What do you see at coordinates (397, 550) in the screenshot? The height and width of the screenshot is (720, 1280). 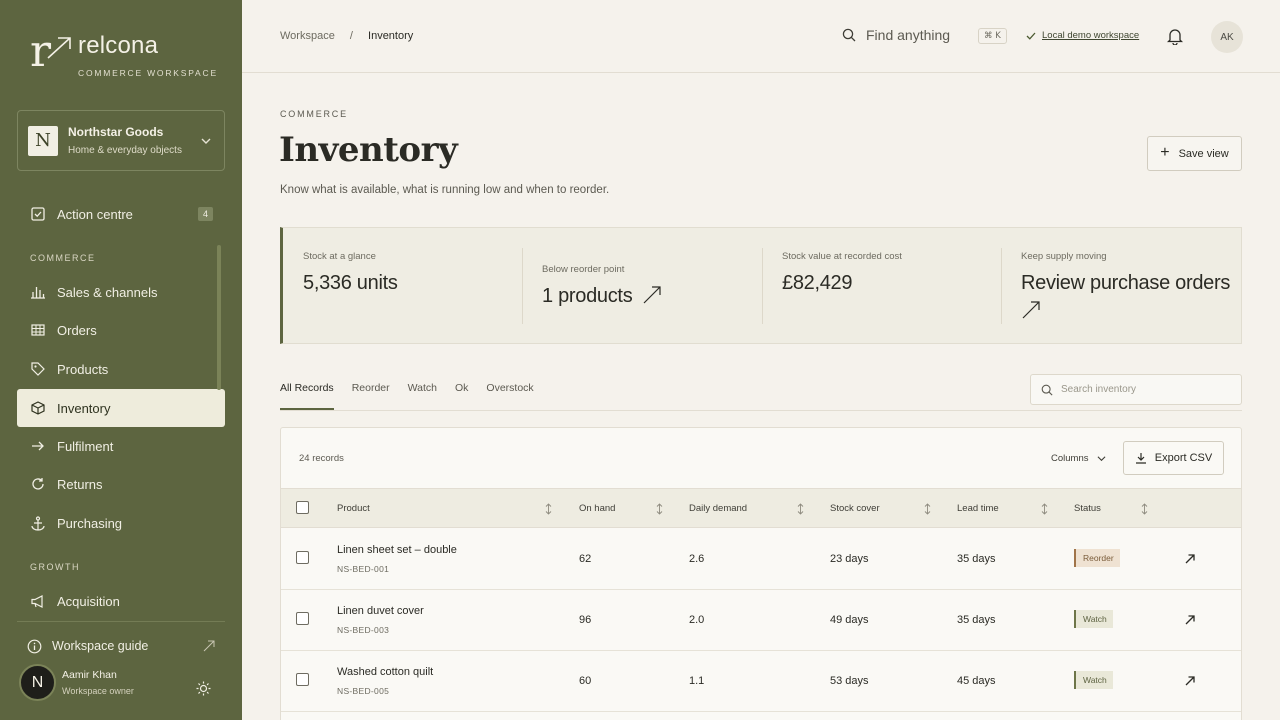 I see `product-name: Linen sheet set – double` at bounding box center [397, 550].